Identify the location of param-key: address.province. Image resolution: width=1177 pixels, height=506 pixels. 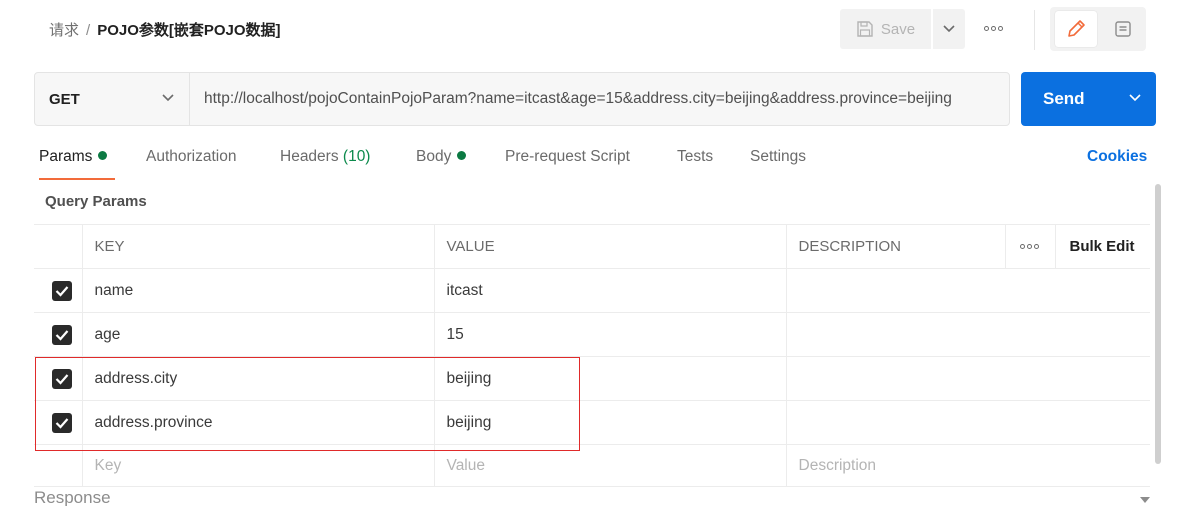
(258, 422).